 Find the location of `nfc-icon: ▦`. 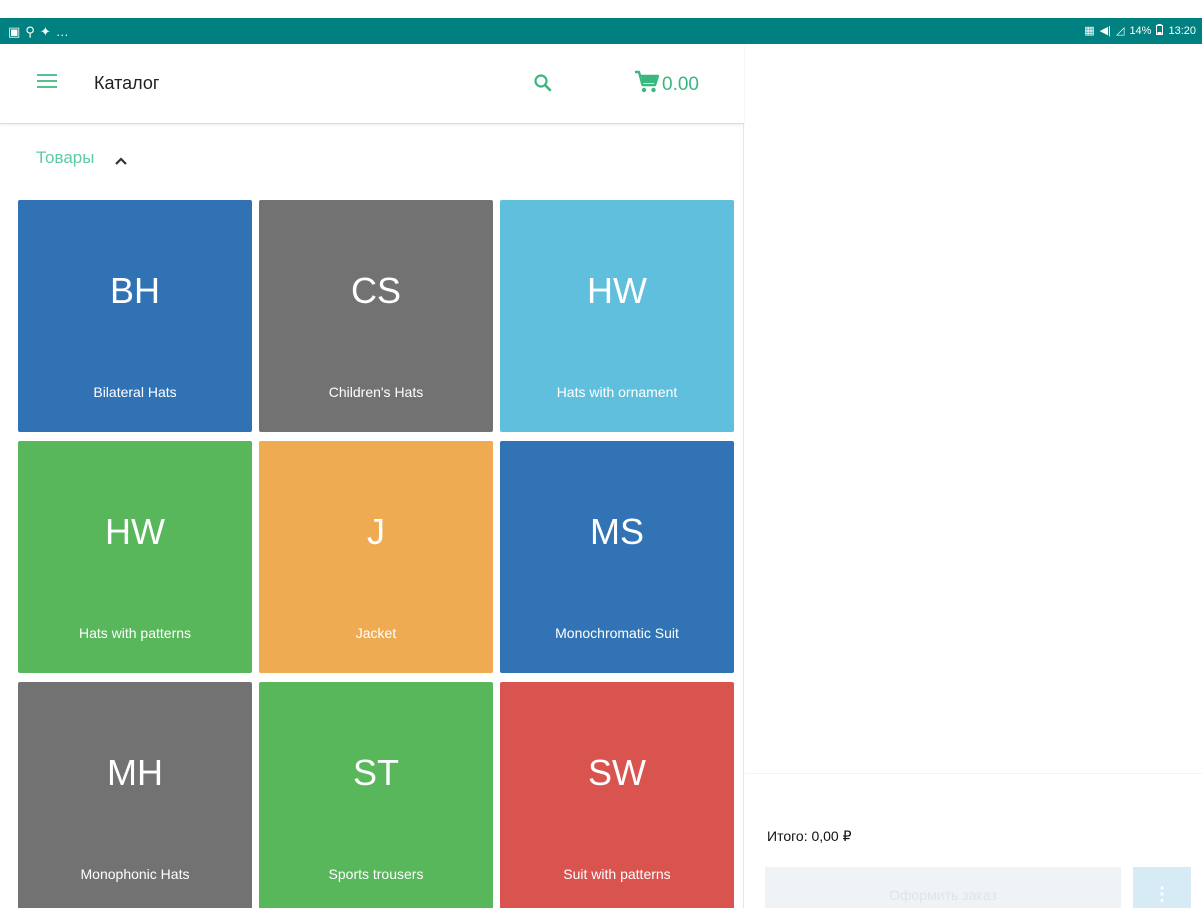

nfc-icon: ▦ is located at coordinates (1089, 30).